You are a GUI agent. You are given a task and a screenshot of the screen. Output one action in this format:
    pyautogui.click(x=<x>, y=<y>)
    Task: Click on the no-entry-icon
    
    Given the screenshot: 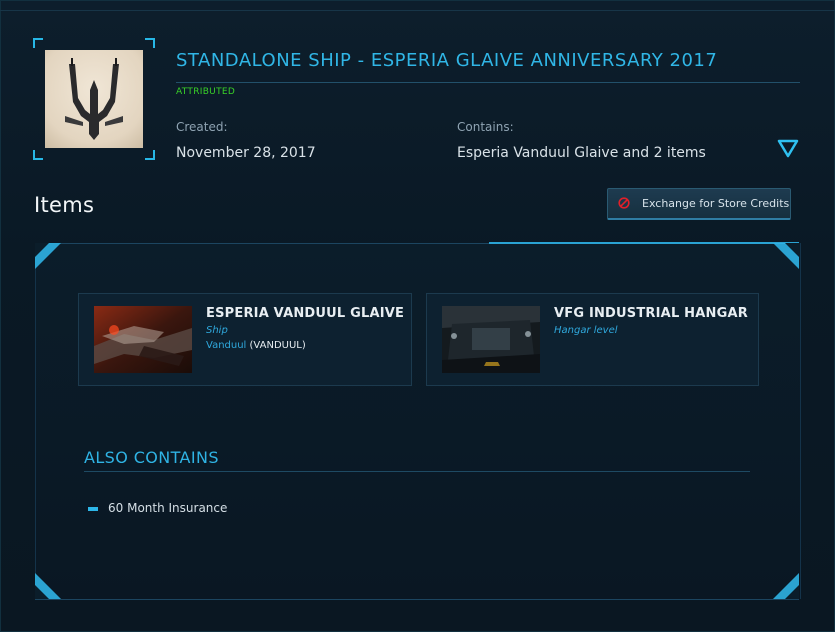 What is the action you would take?
    pyautogui.click(x=624, y=203)
    